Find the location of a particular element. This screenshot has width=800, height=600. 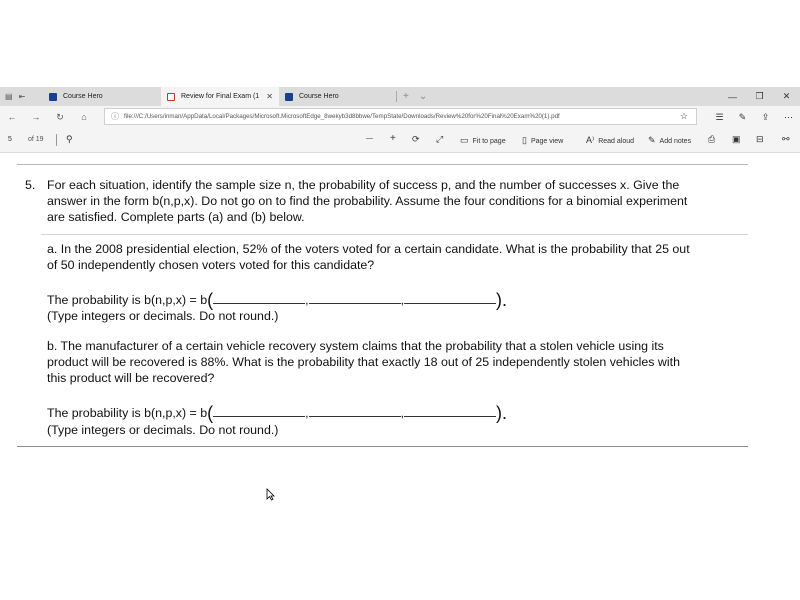

part-b-prompt: The probability is b(n,p,x) = b is located at coordinates (127, 413).